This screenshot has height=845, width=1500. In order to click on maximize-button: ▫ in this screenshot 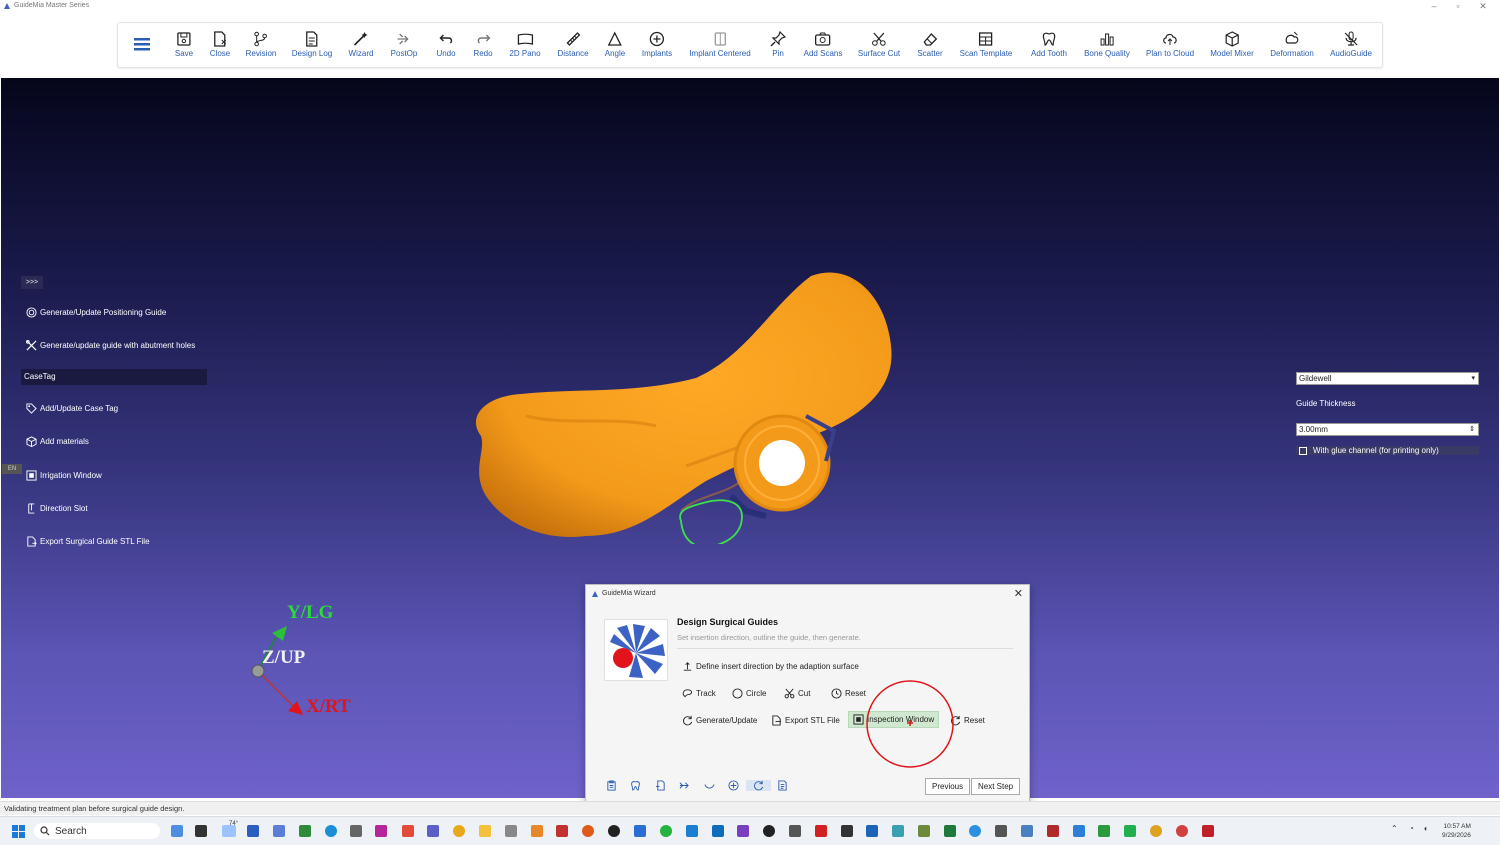, I will do `click(1458, 6)`.